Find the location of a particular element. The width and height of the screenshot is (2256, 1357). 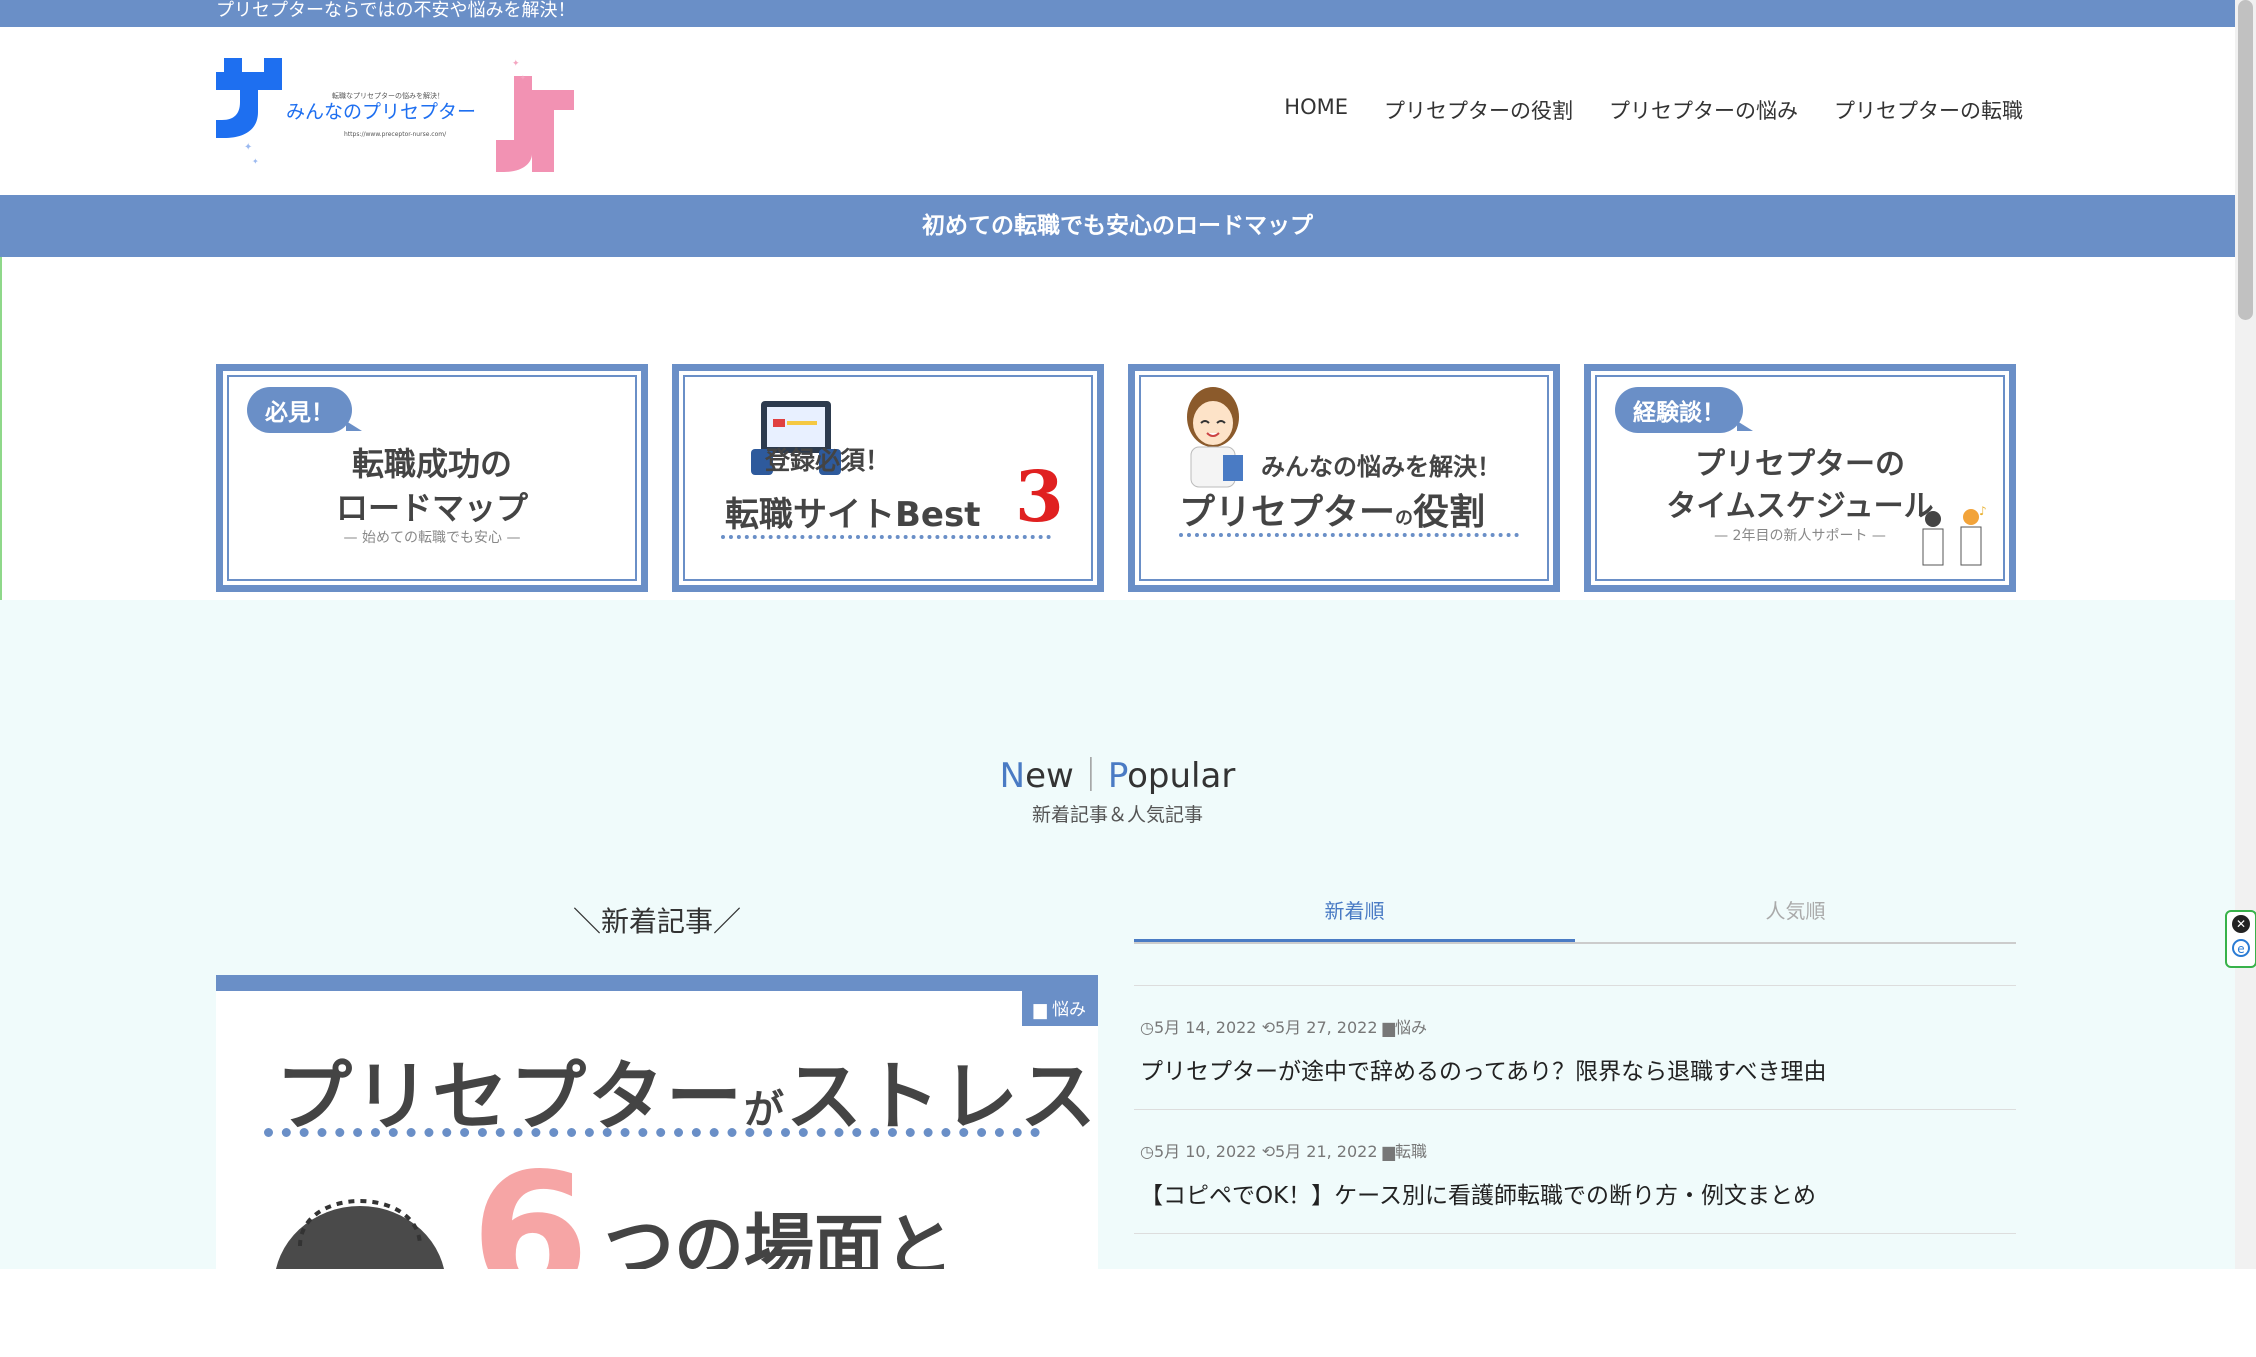

featured-six-graphic: 6 is located at coordinates (530, 1203).